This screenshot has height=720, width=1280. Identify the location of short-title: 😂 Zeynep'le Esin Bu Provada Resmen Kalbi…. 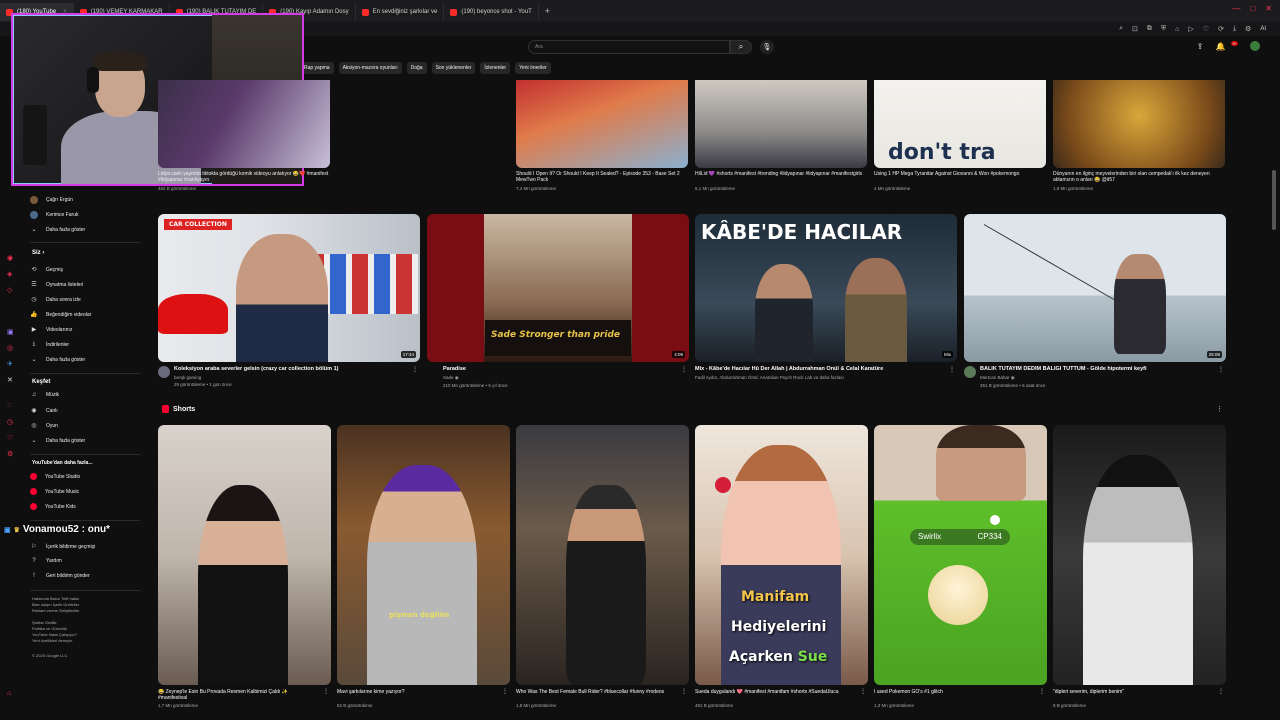
(238, 695).